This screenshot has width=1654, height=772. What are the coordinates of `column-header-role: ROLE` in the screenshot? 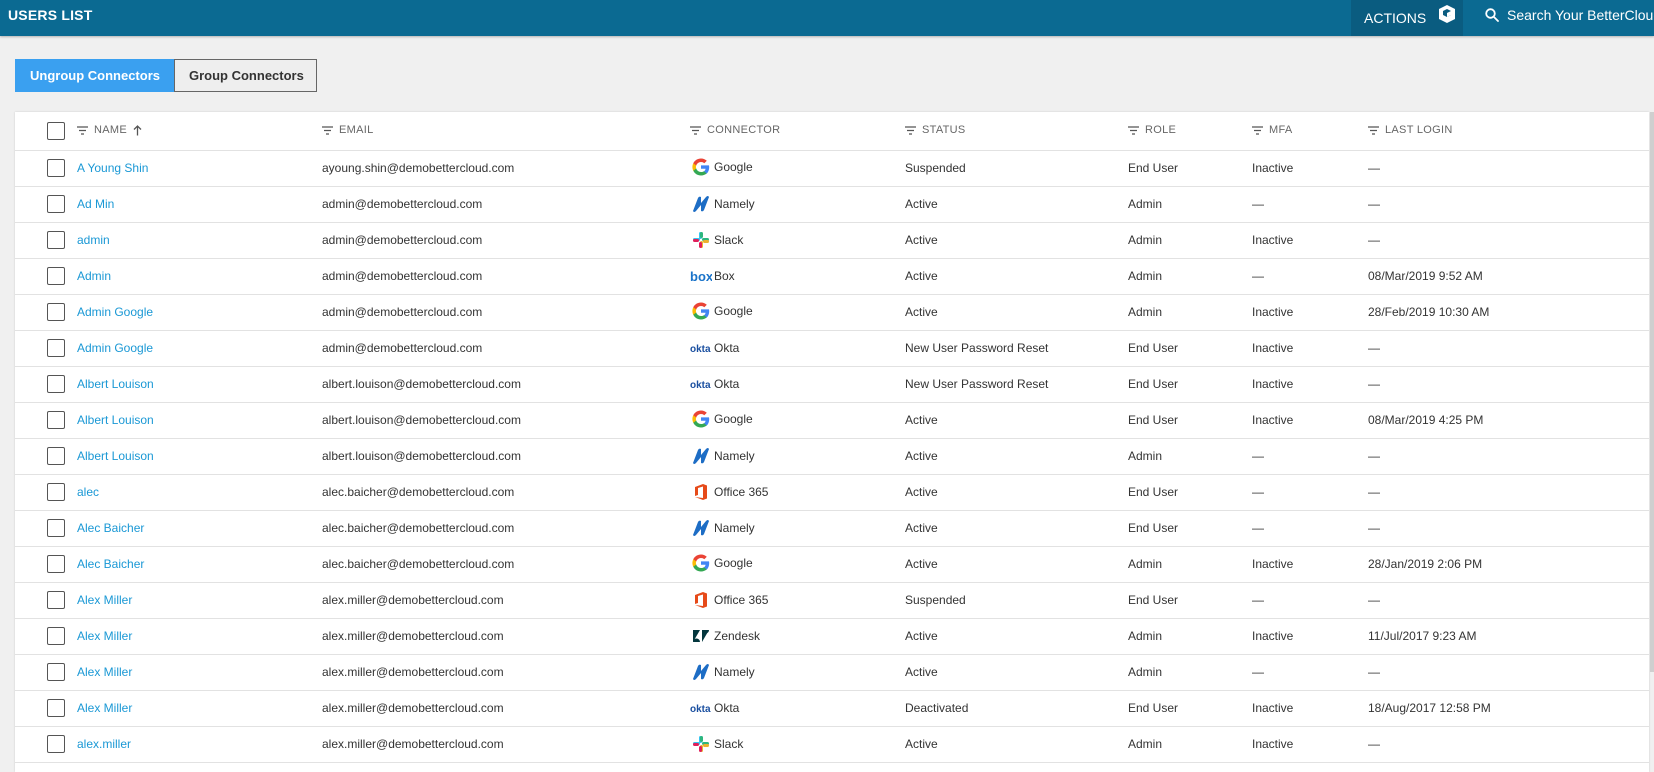 It's located at (1160, 130).